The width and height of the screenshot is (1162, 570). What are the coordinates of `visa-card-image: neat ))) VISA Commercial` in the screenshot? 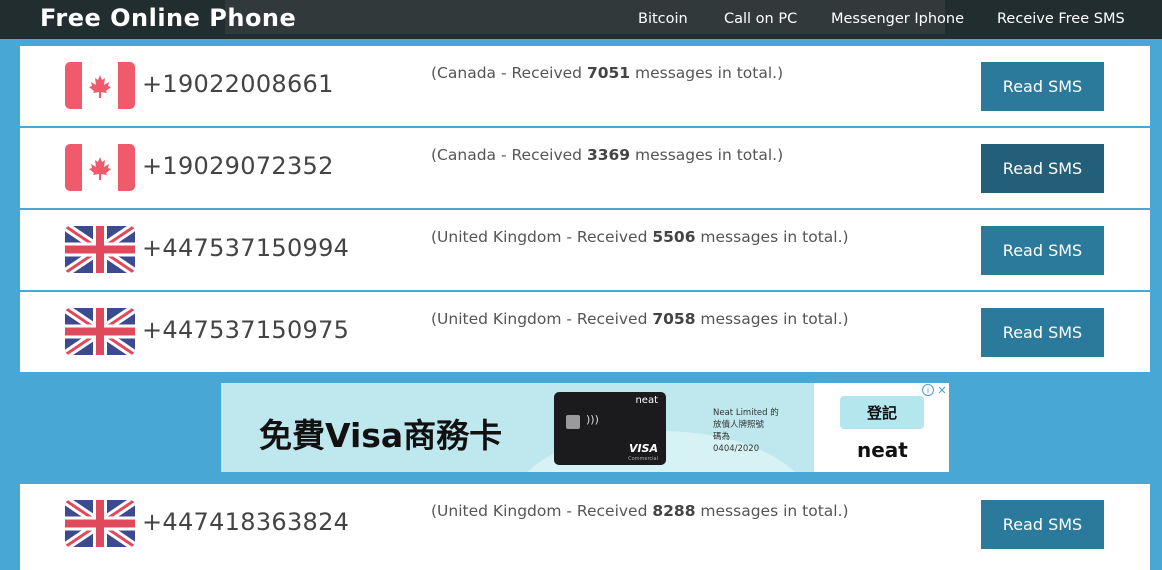 It's located at (610, 428).